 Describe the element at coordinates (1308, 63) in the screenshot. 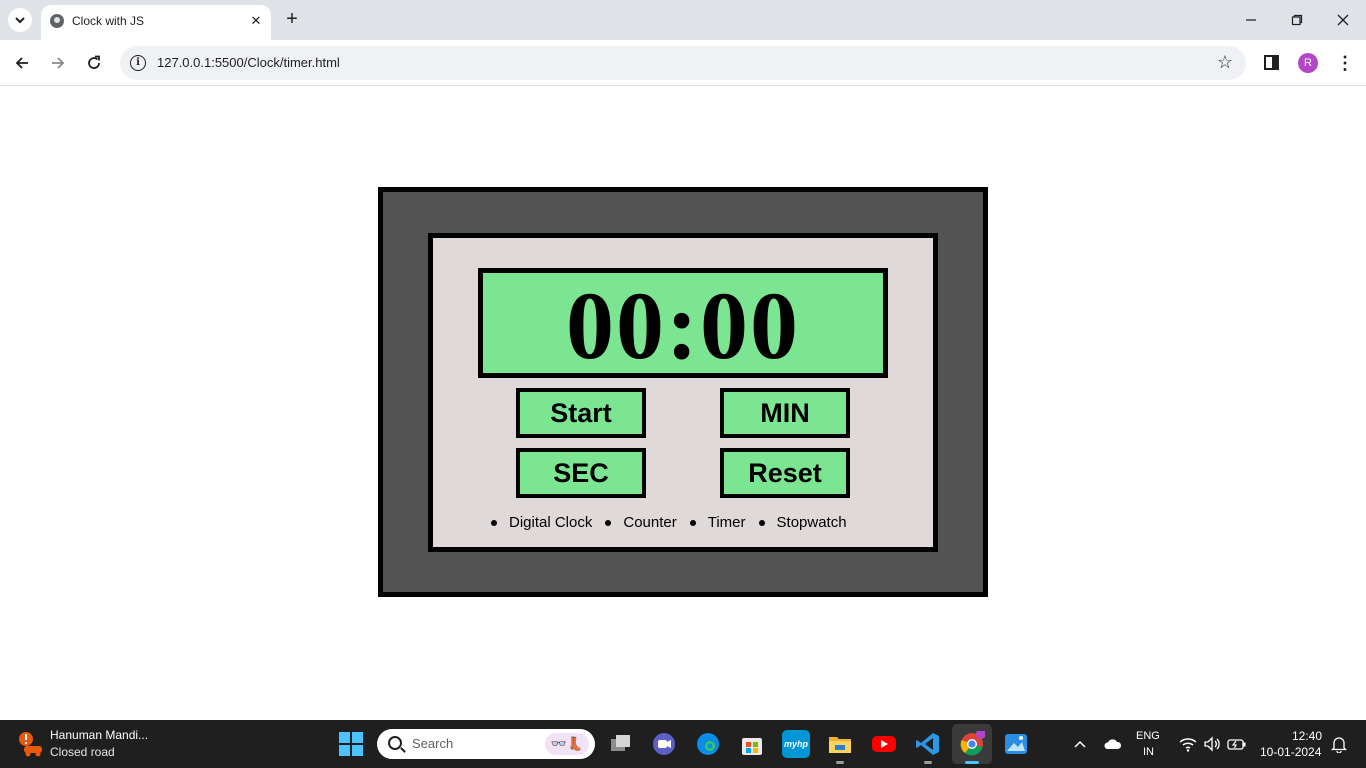

I see `avatar: R` at that location.